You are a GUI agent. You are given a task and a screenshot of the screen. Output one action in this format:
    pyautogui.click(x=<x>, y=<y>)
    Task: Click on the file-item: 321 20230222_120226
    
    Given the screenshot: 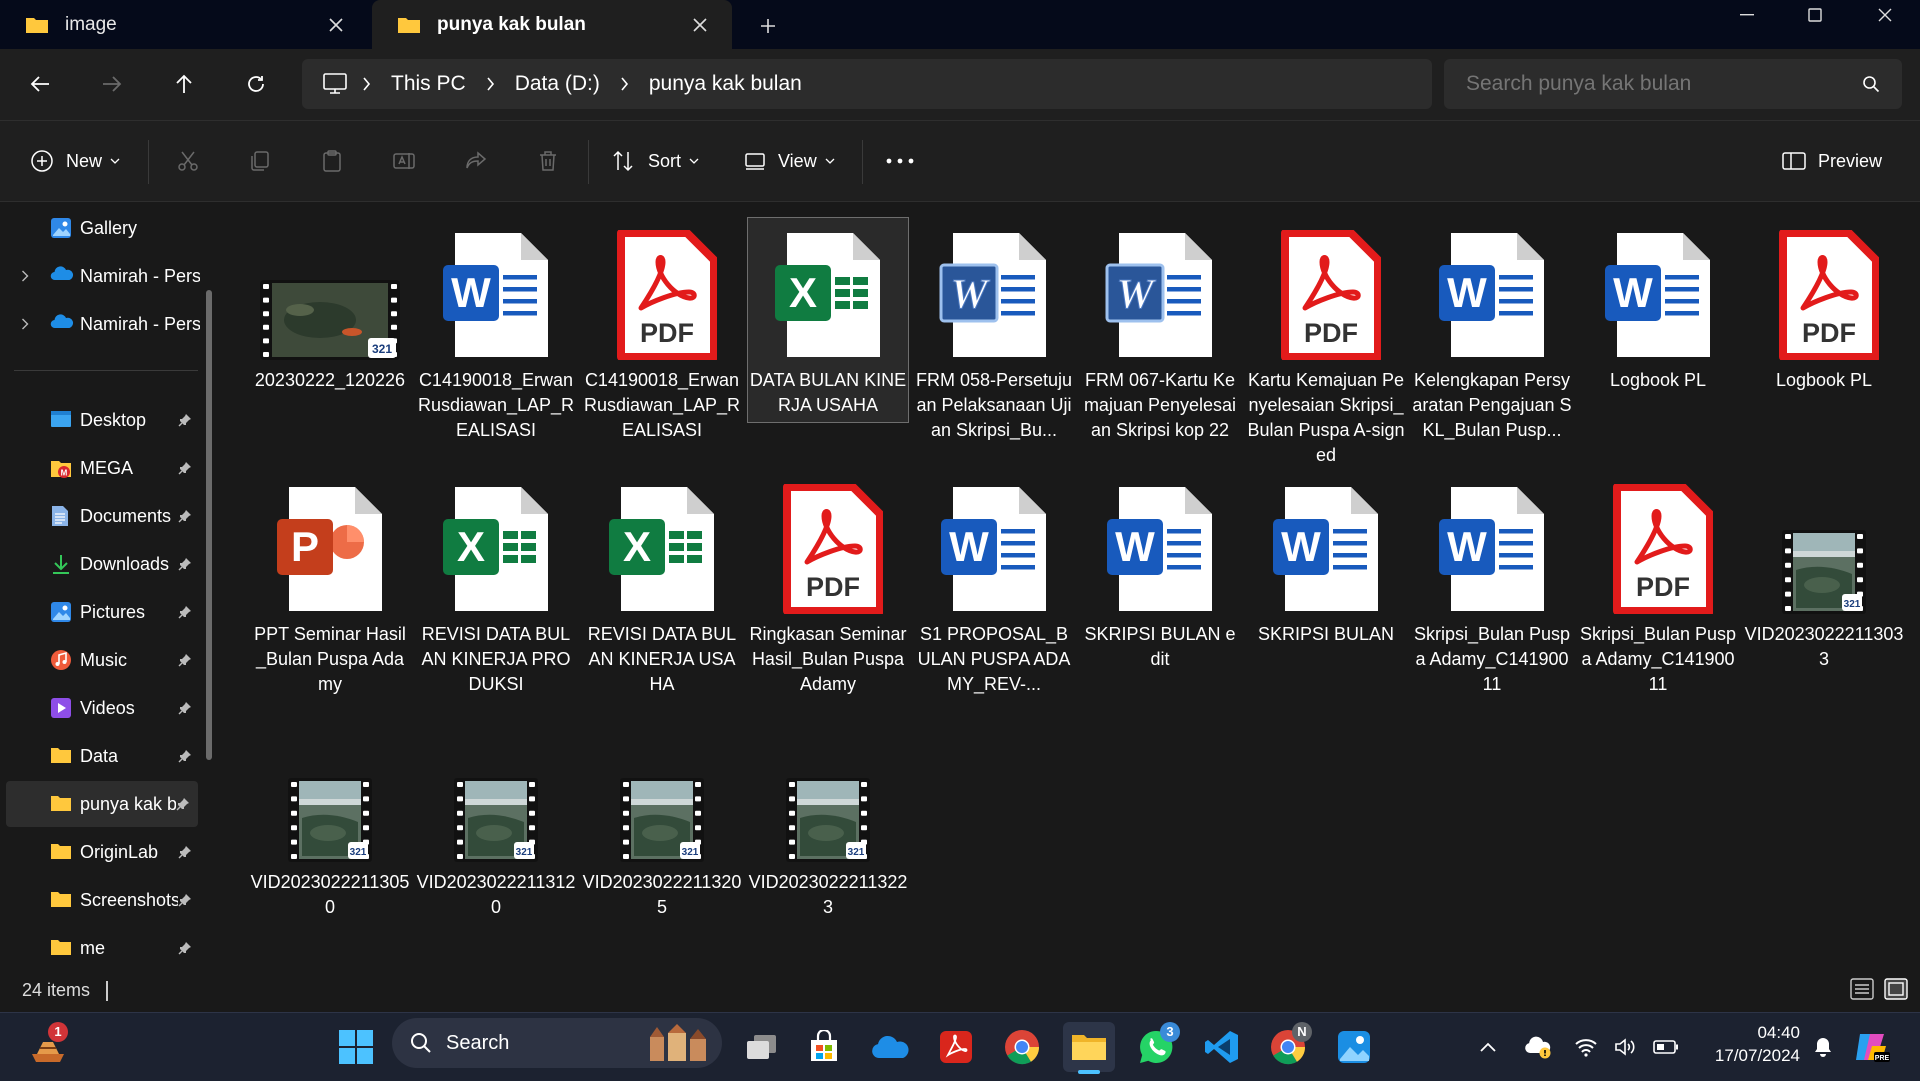 What is the action you would take?
    pyautogui.click(x=330, y=305)
    